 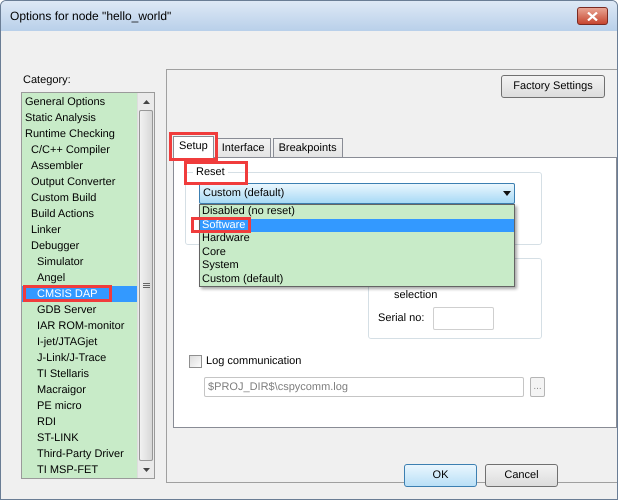 What do you see at coordinates (79, 310) in the screenshot?
I see `category-item: GDB Server` at bounding box center [79, 310].